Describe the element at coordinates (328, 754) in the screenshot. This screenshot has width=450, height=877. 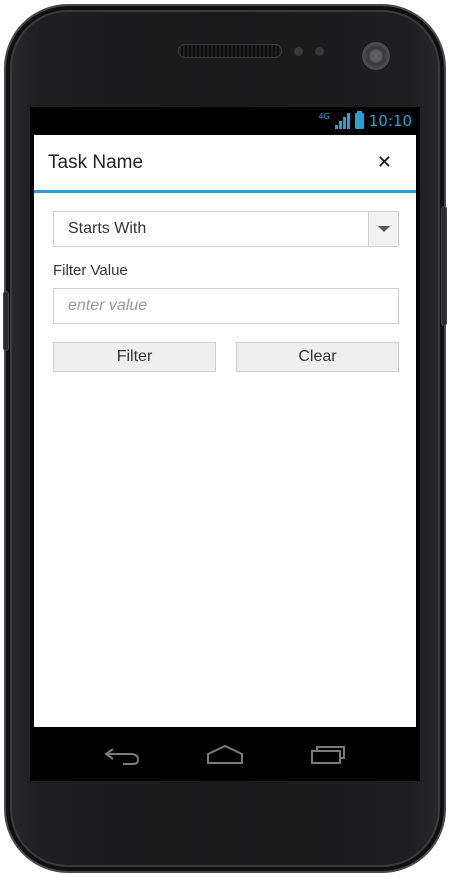
I see `recent-apps-icon` at that location.